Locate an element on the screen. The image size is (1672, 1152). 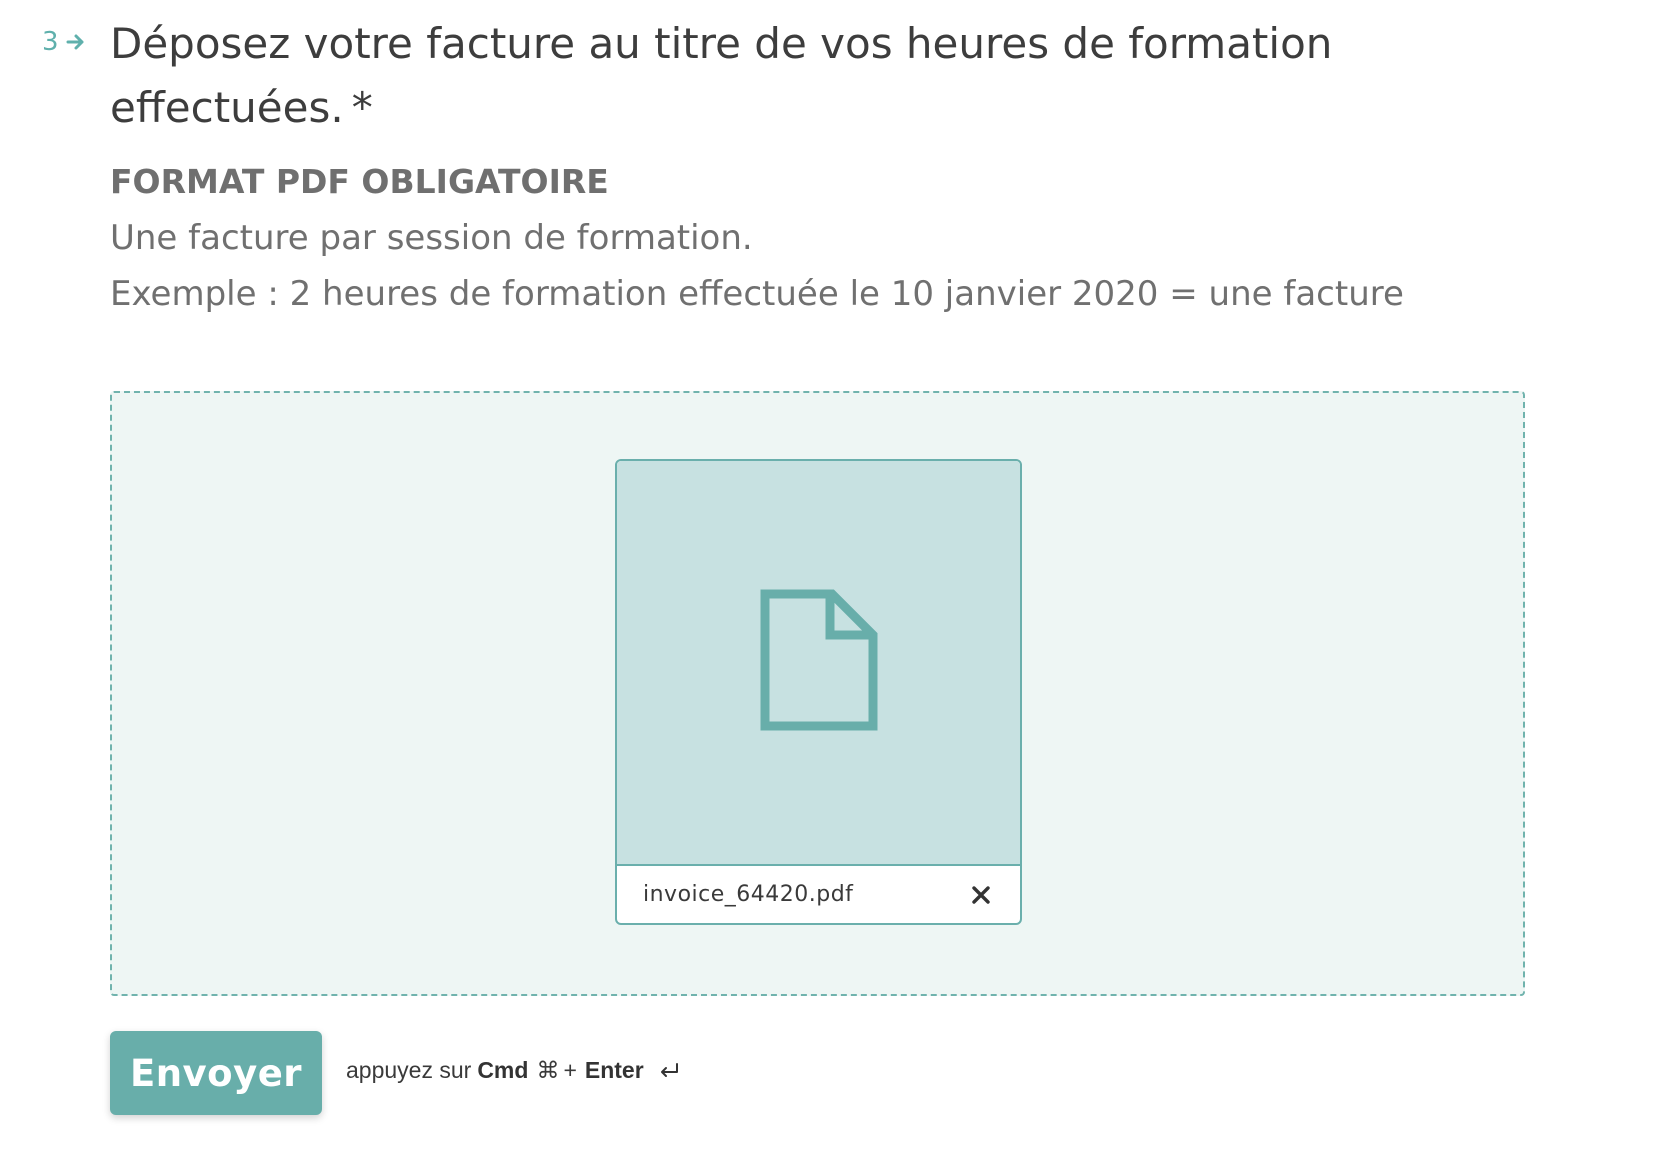
enter-return-icon is located at coordinates (669, 1069).